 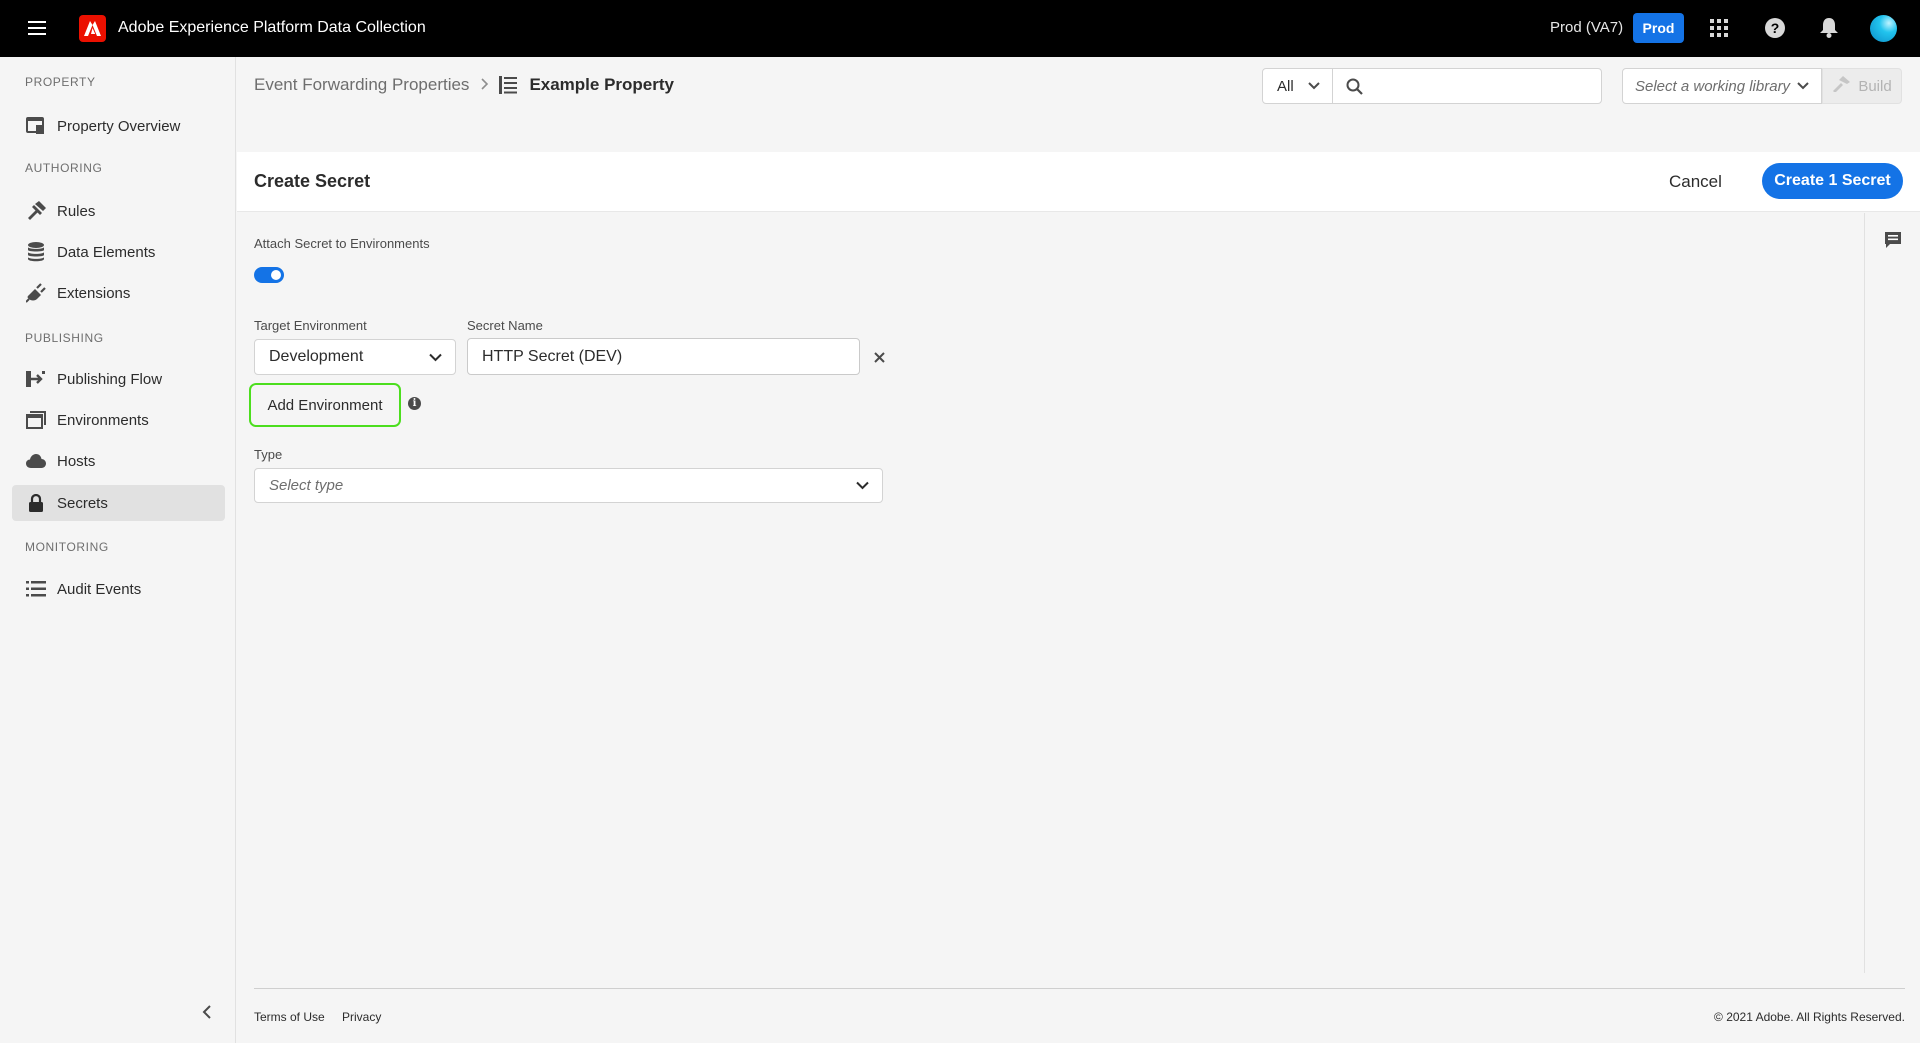 I want to click on create-secret-header: Create Secret Cancel Create 1 Secret, so click(x=1078, y=182).